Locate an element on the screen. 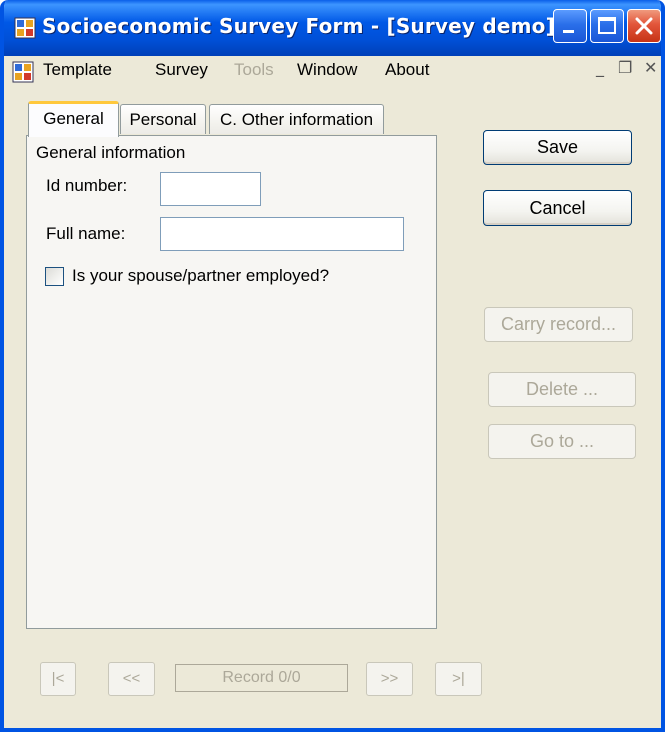  tab-general: General is located at coordinates (73, 119).